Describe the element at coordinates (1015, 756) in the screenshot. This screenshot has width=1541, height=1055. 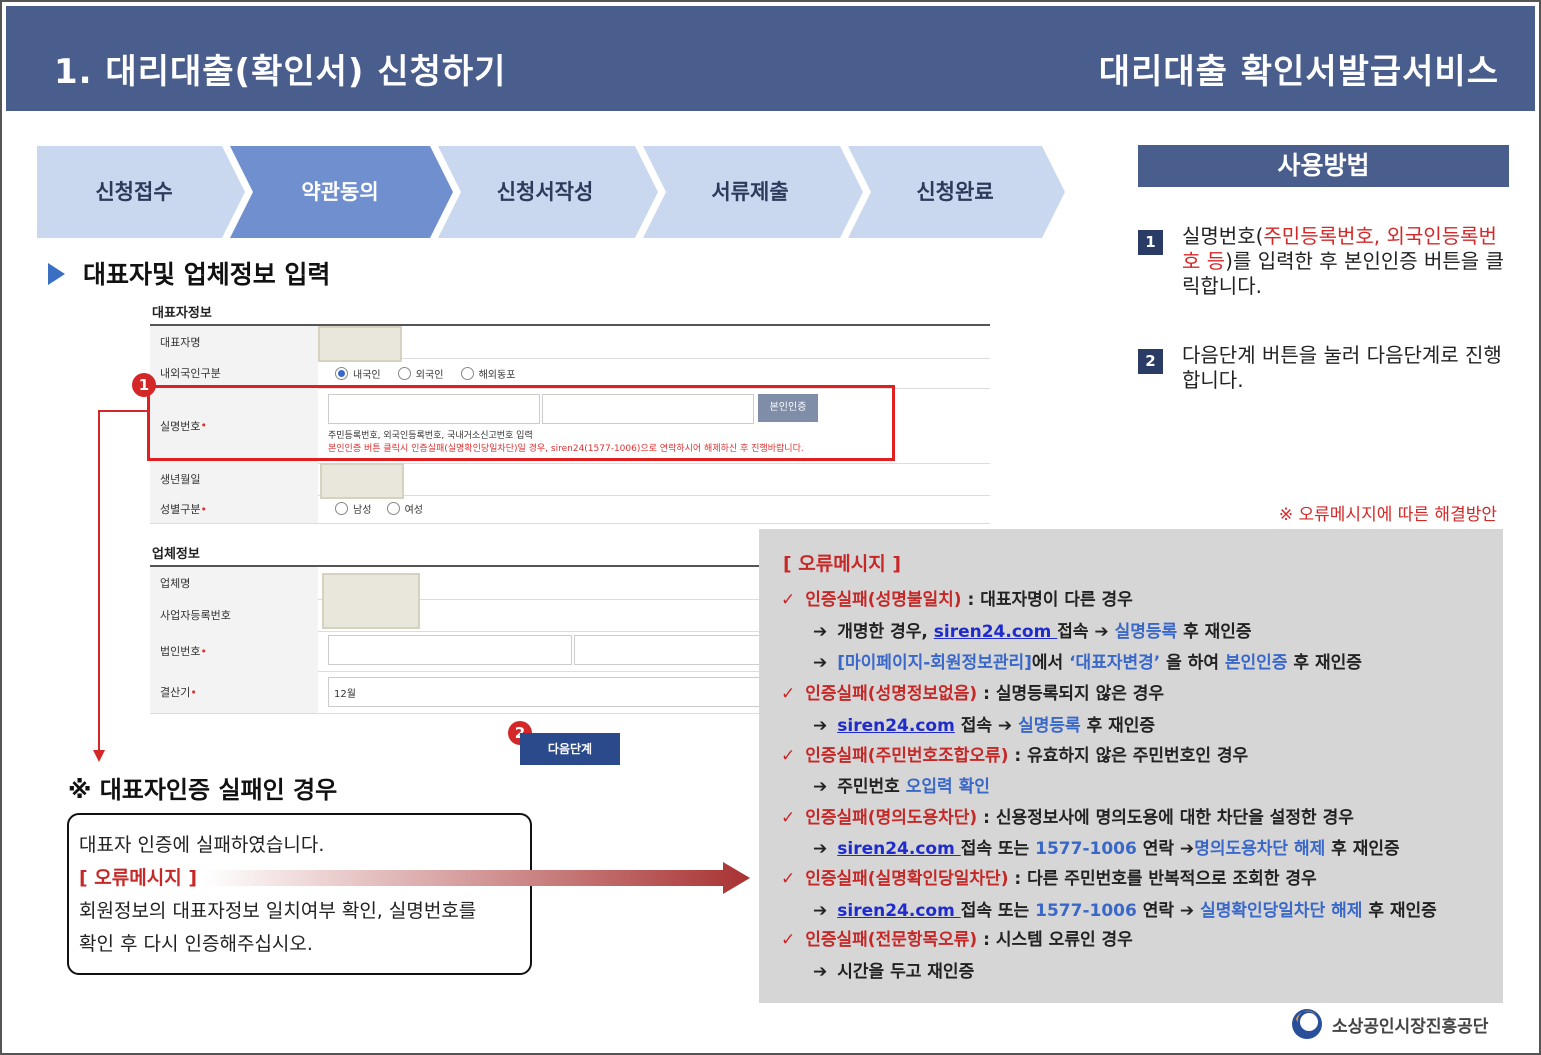
I see `error-item-id-combination: ✓ 인증실패(주민번호조합오류) : 유효하지 않은 주민번호인 경우` at that location.